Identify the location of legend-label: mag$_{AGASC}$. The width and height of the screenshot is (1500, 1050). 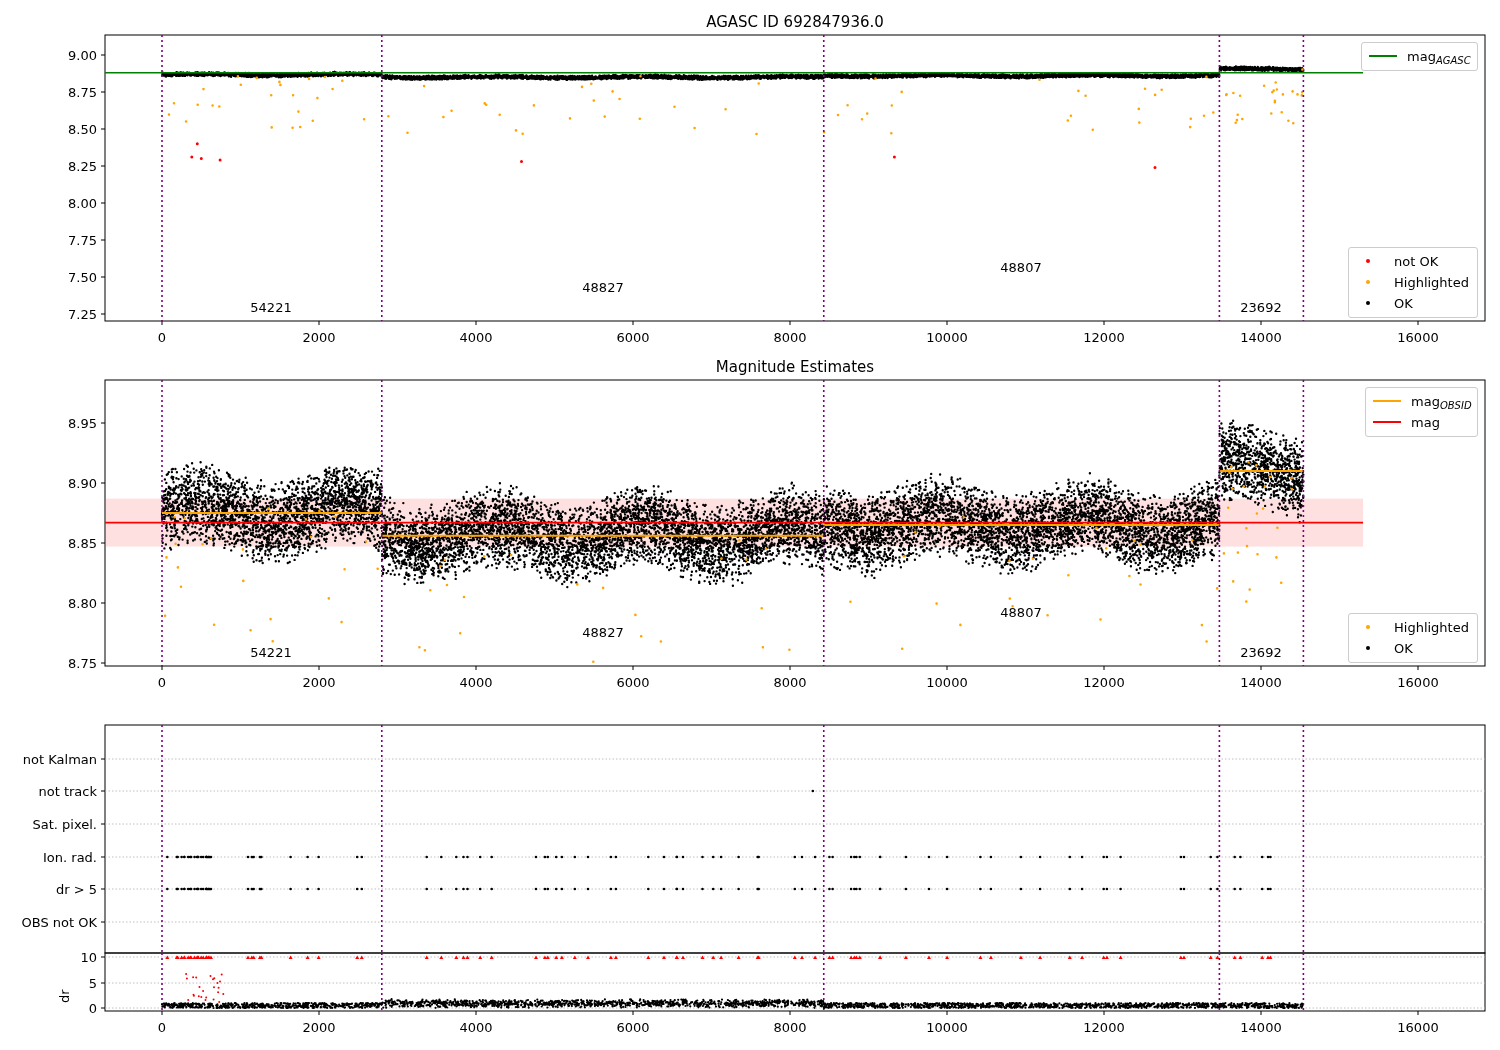
(1439, 56).